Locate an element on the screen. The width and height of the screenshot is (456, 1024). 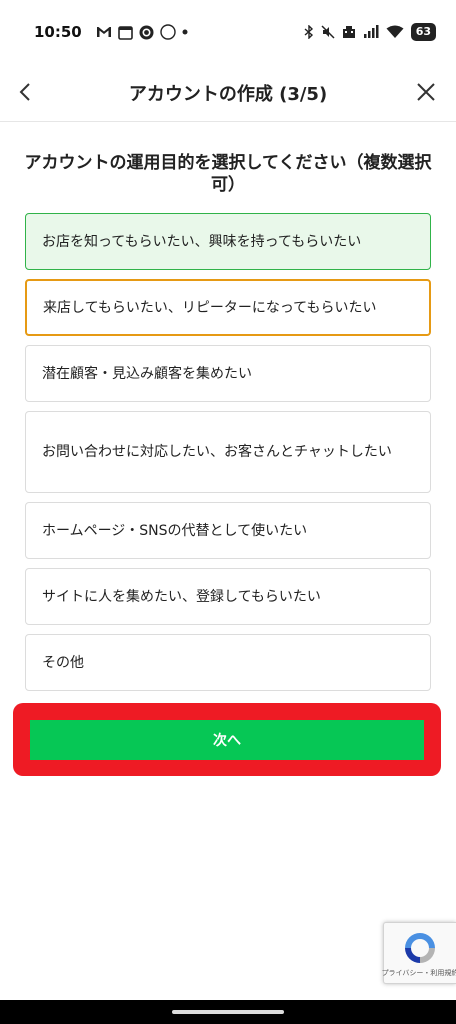
option-site-traffic: サイトに人を集めたい、登録してもらいたい is located at coordinates (228, 596).